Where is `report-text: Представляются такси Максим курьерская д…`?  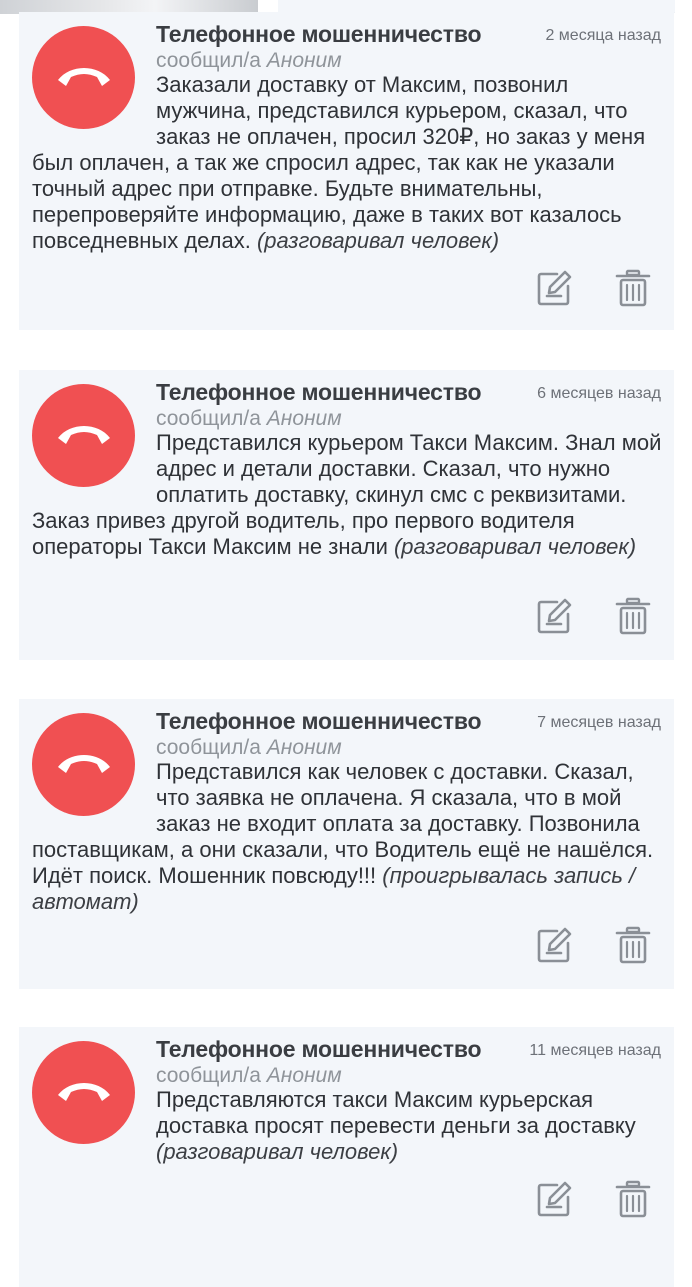
report-text: Представляются такси Максим курьерская д… is located at coordinates (348, 1126).